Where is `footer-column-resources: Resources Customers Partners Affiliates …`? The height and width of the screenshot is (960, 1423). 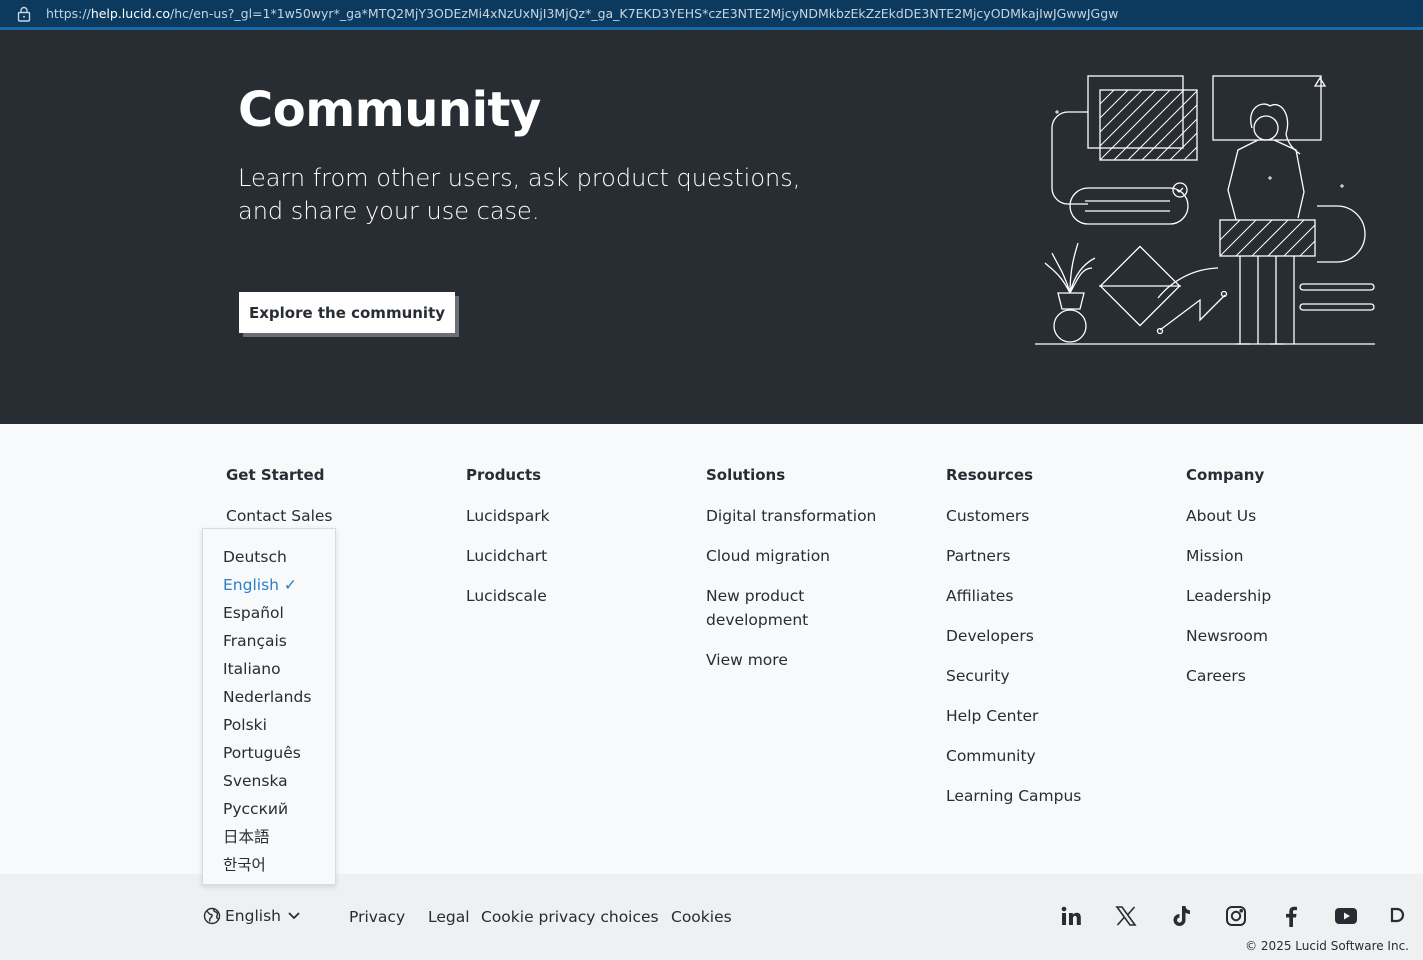
footer-column-resources: Resources Customers Partners Affiliates … is located at coordinates (1013, 645).